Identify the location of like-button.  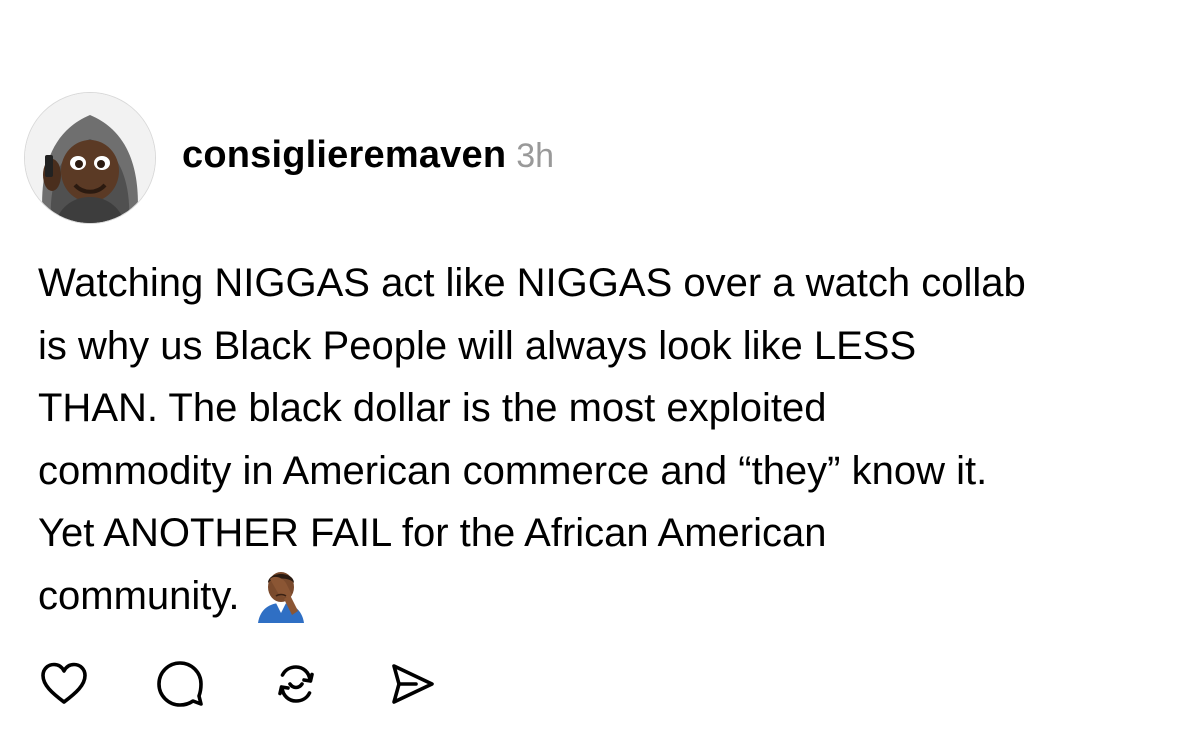
(64, 684).